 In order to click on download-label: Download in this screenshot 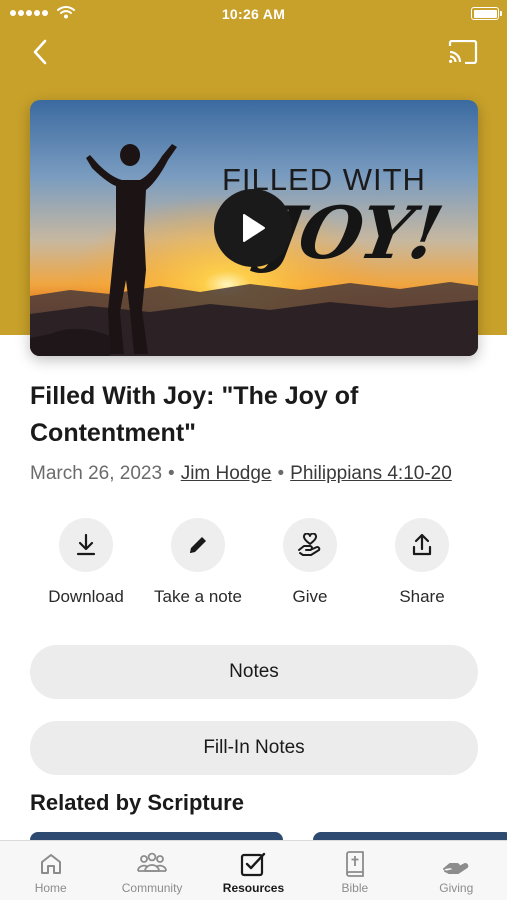, I will do `click(86, 596)`.